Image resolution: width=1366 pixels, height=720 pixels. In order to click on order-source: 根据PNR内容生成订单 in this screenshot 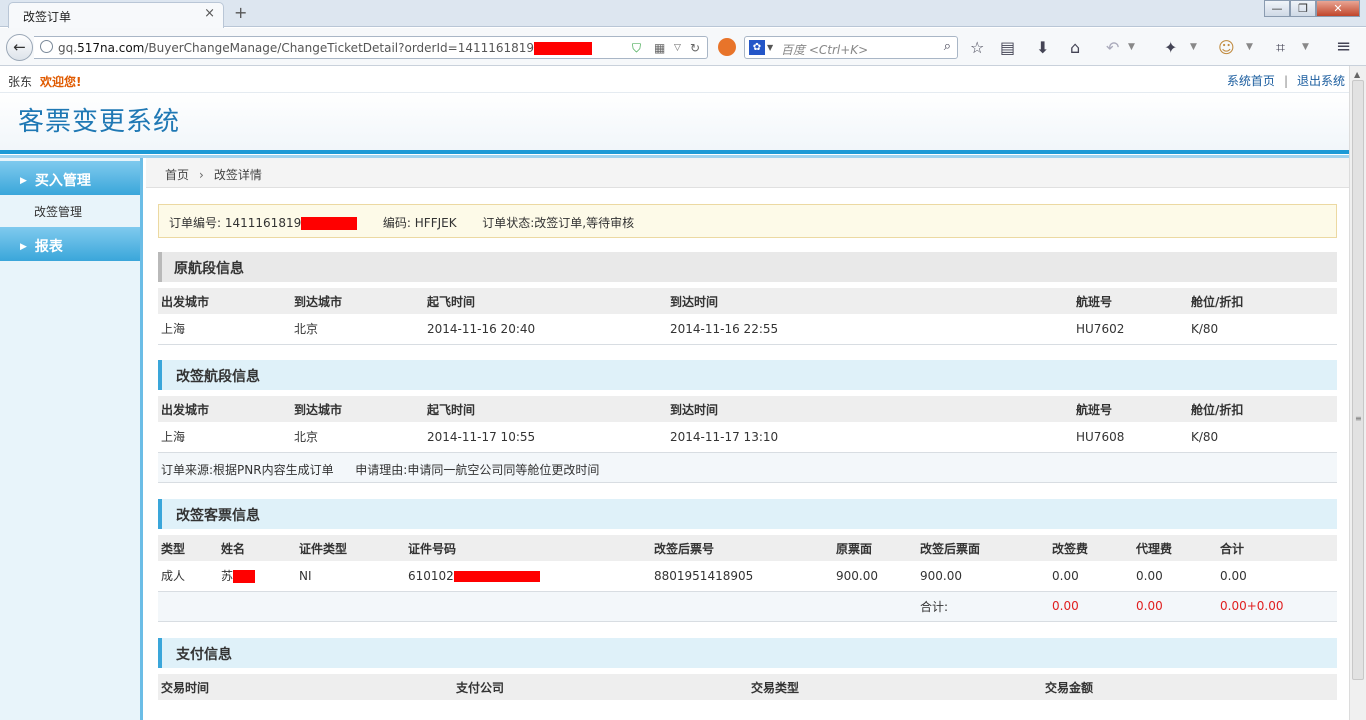, I will do `click(273, 470)`.